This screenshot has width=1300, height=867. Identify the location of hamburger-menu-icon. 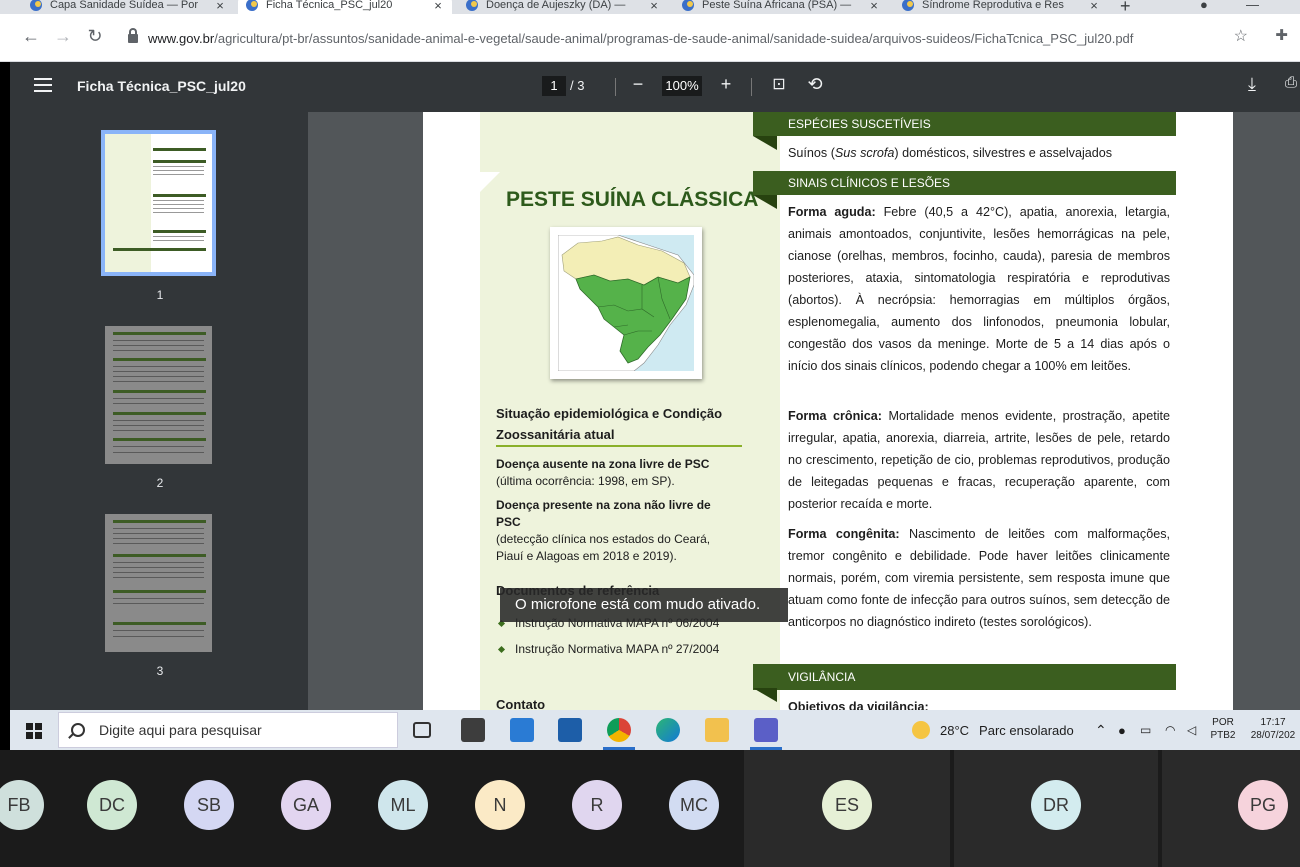
(43, 87).